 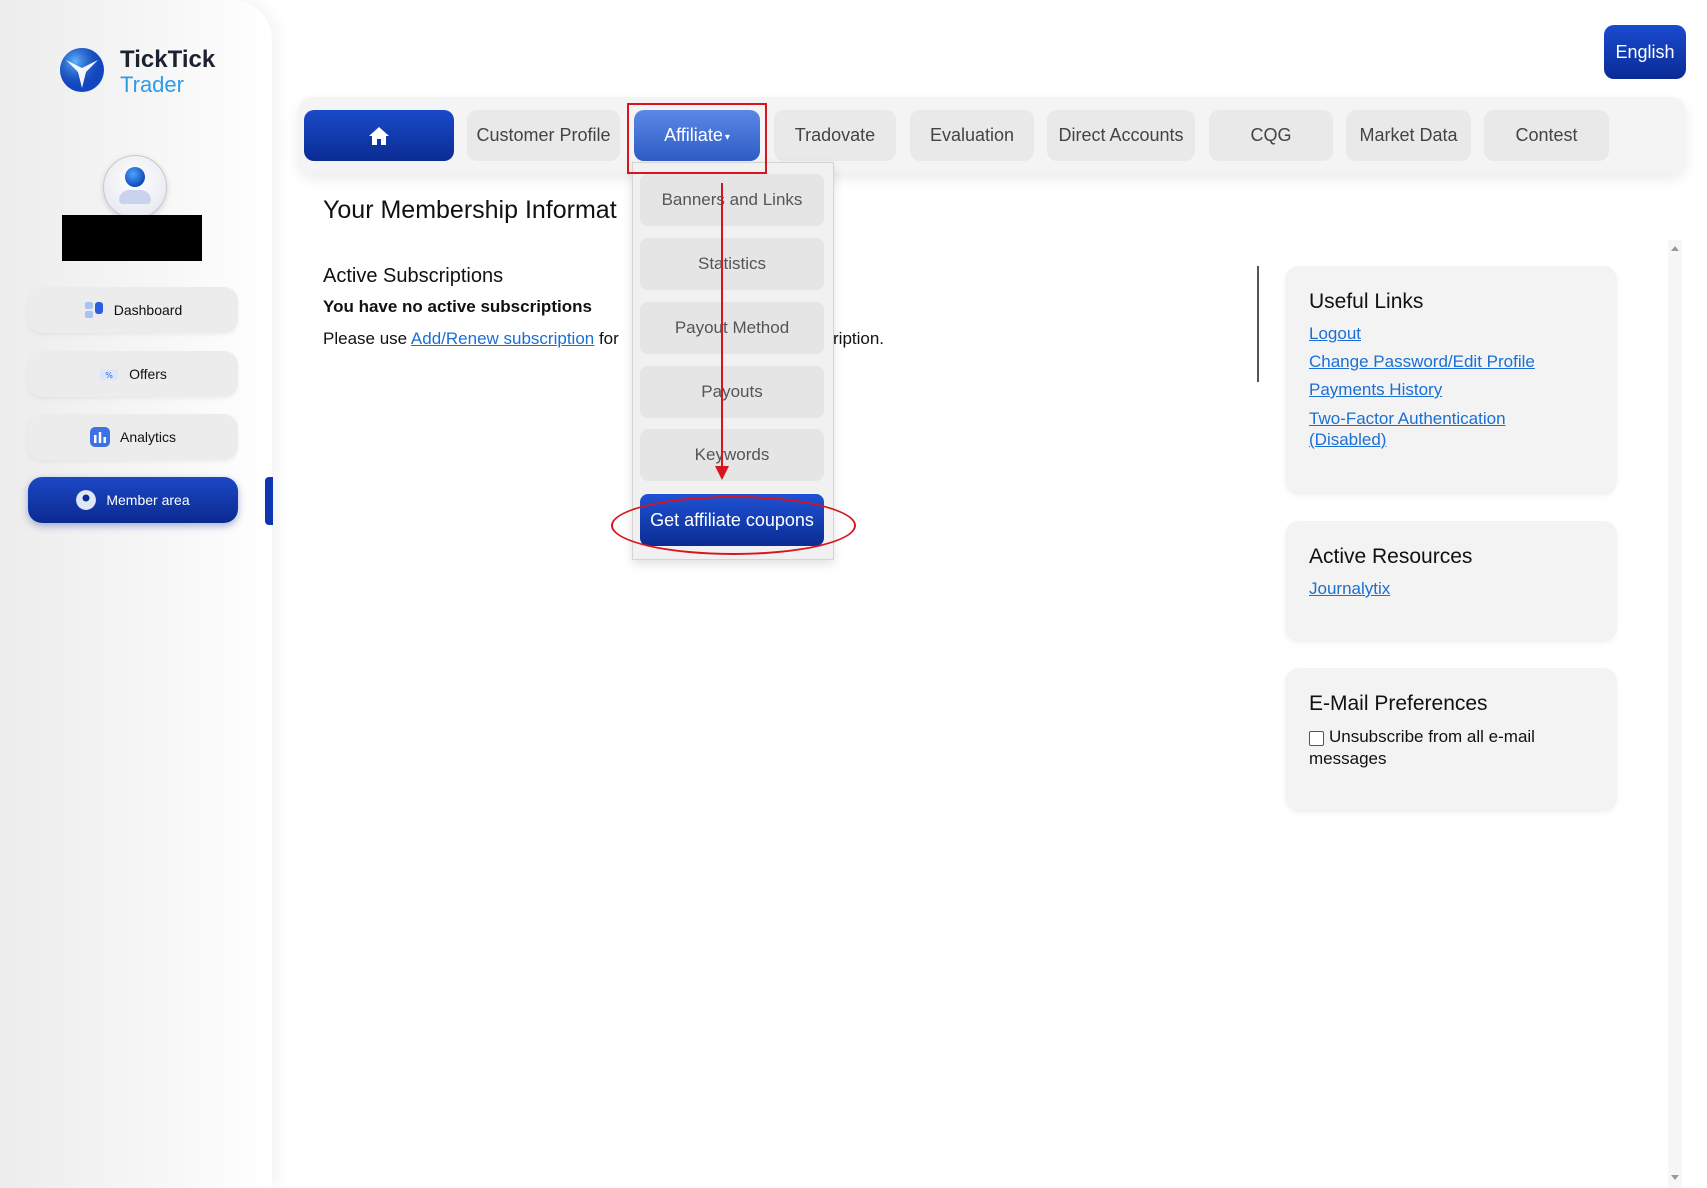 What do you see at coordinates (168, 59) in the screenshot?
I see `brand-name: TickTick` at bounding box center [168, 59].